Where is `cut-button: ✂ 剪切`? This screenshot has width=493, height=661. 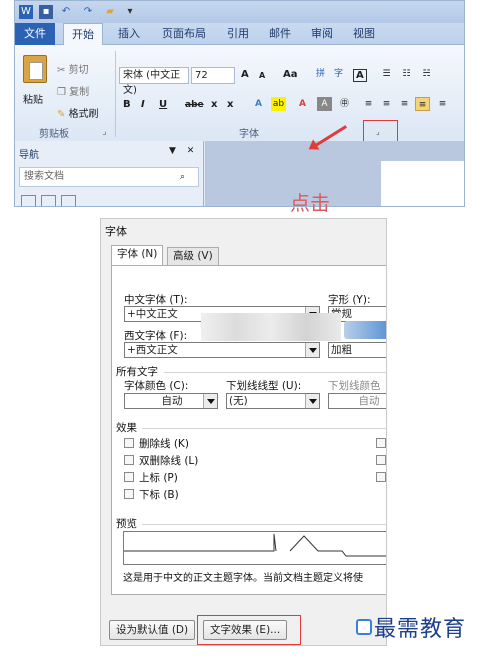
cut-button: ✂ 剪切 is located at coordinates (73, 68).